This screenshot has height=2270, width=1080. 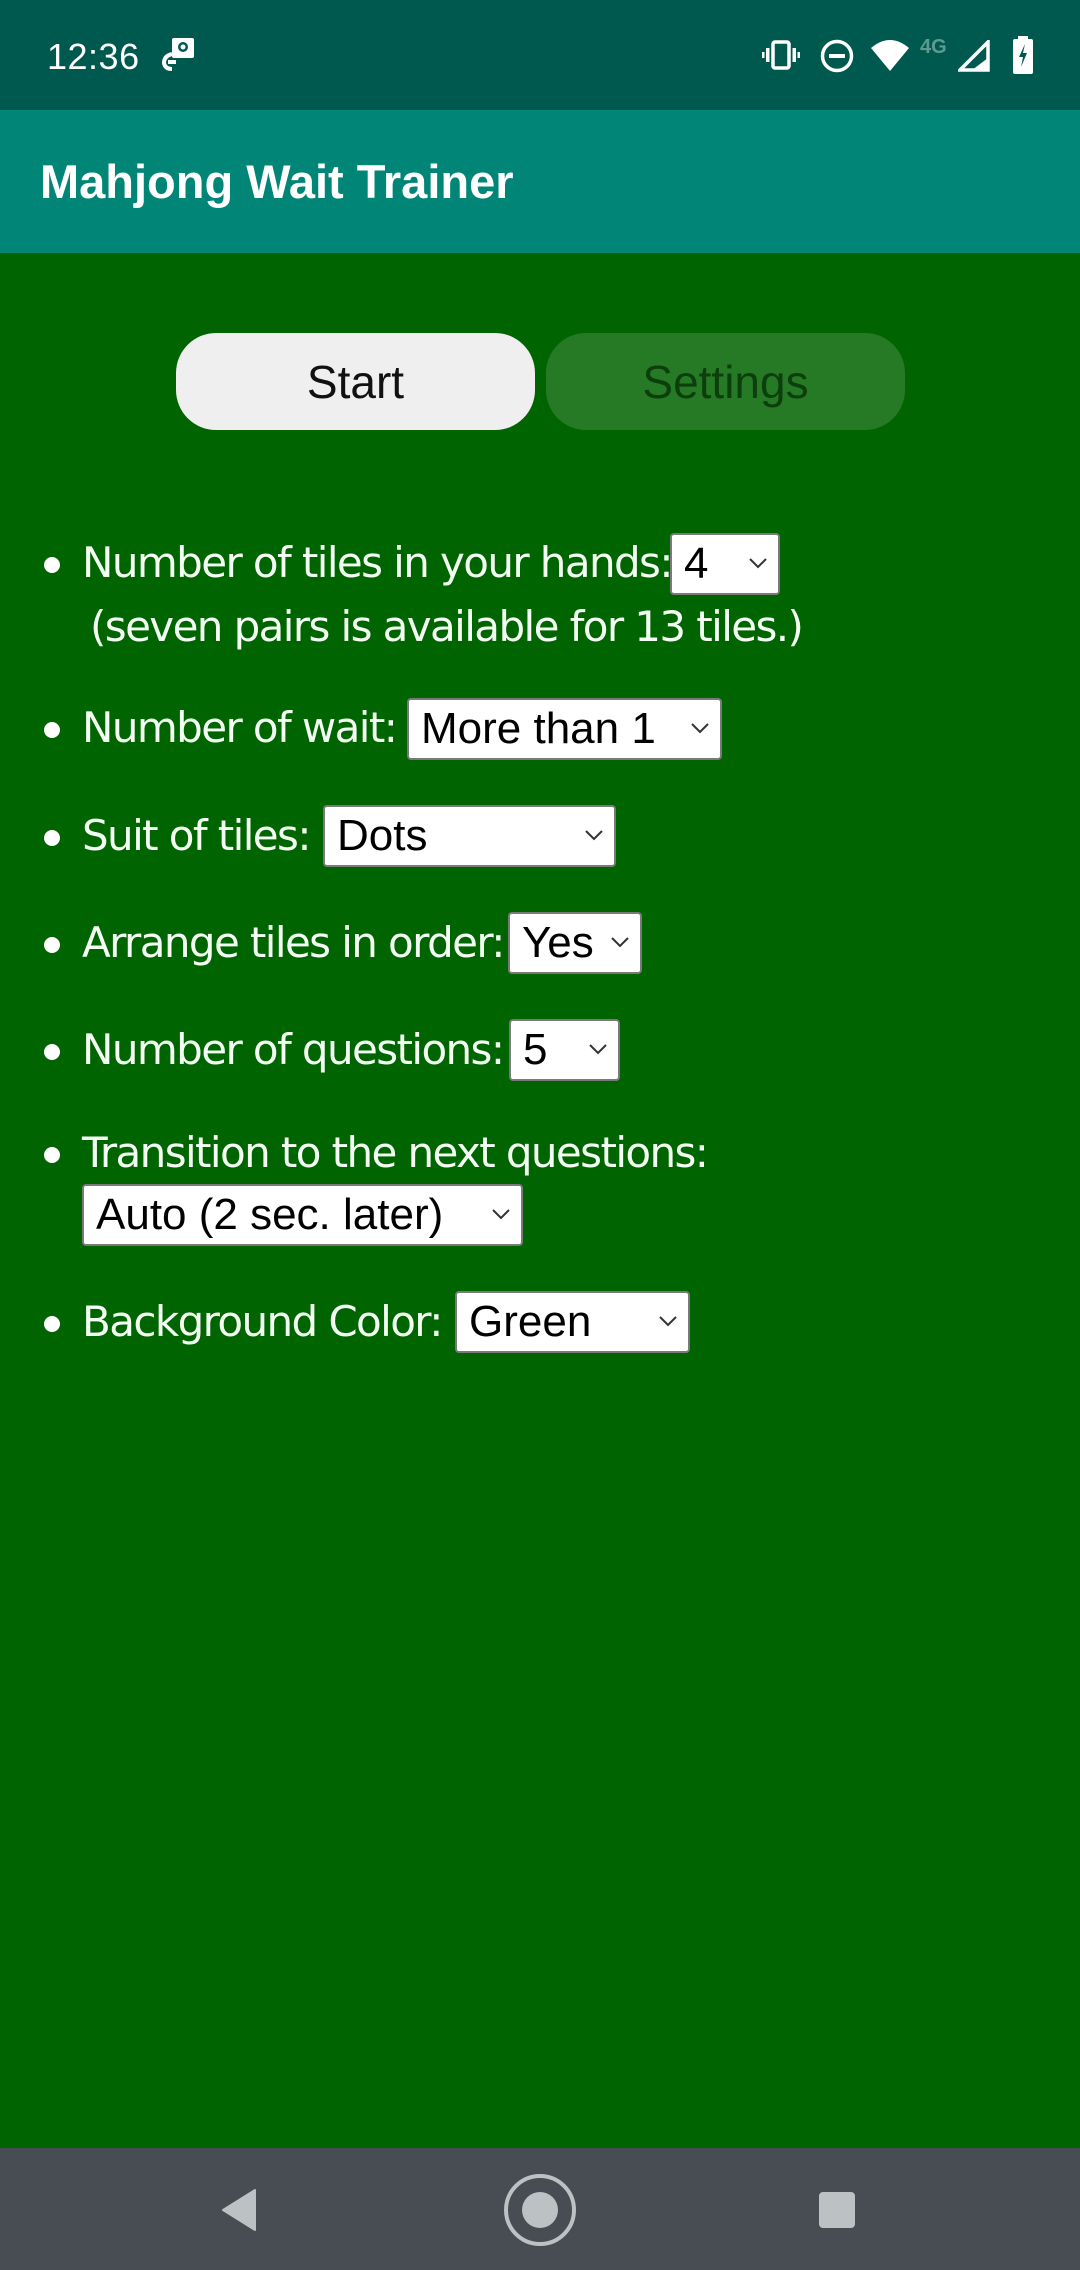 I want to click on number-of-wait-select: More than 1, so click(x=564, y=729).